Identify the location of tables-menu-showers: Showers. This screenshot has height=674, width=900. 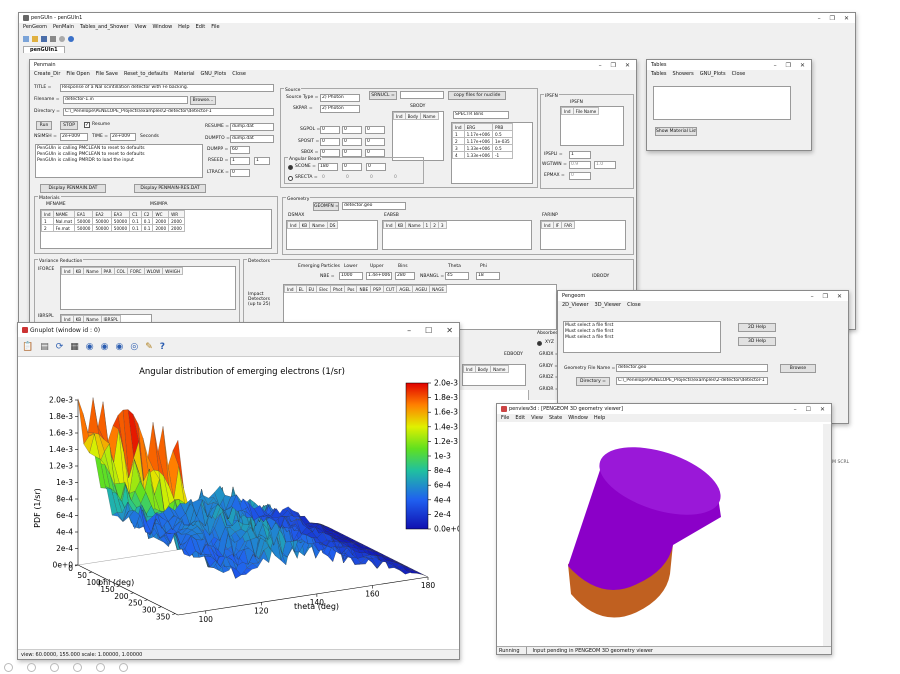
(683, 74).